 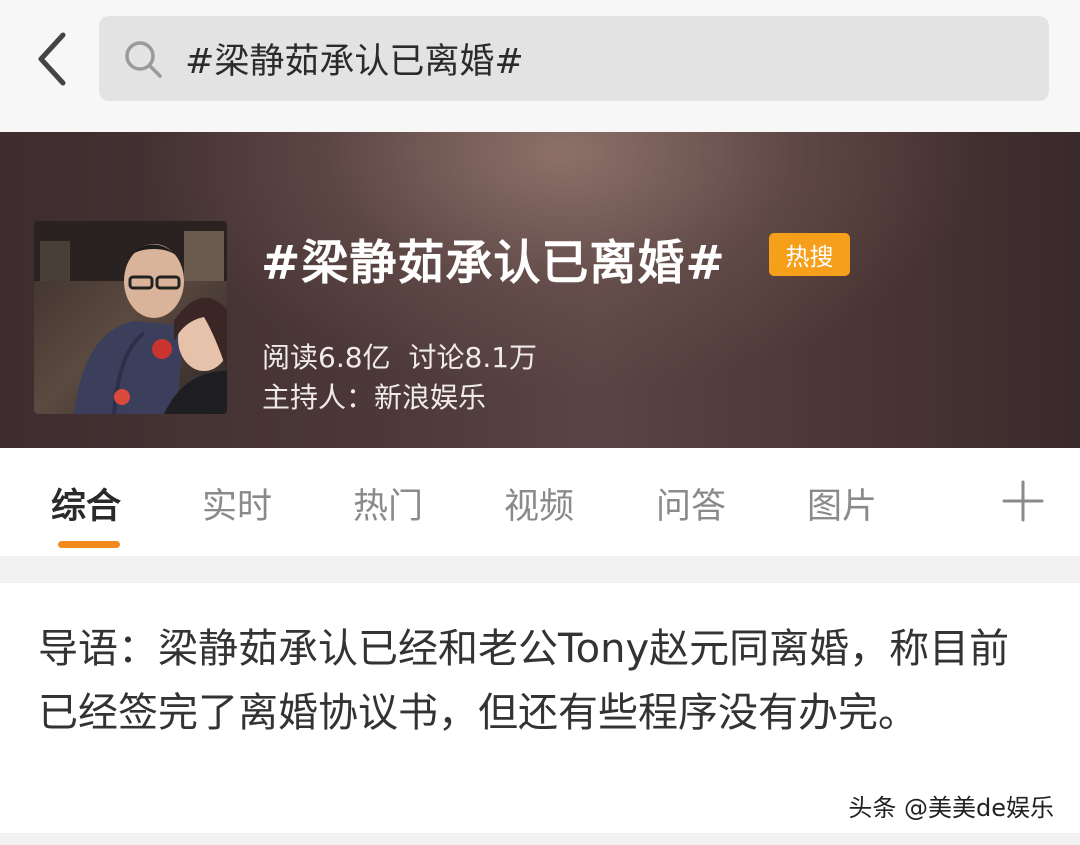 I want to click on plus-icon, so click(x=1023, y=501).